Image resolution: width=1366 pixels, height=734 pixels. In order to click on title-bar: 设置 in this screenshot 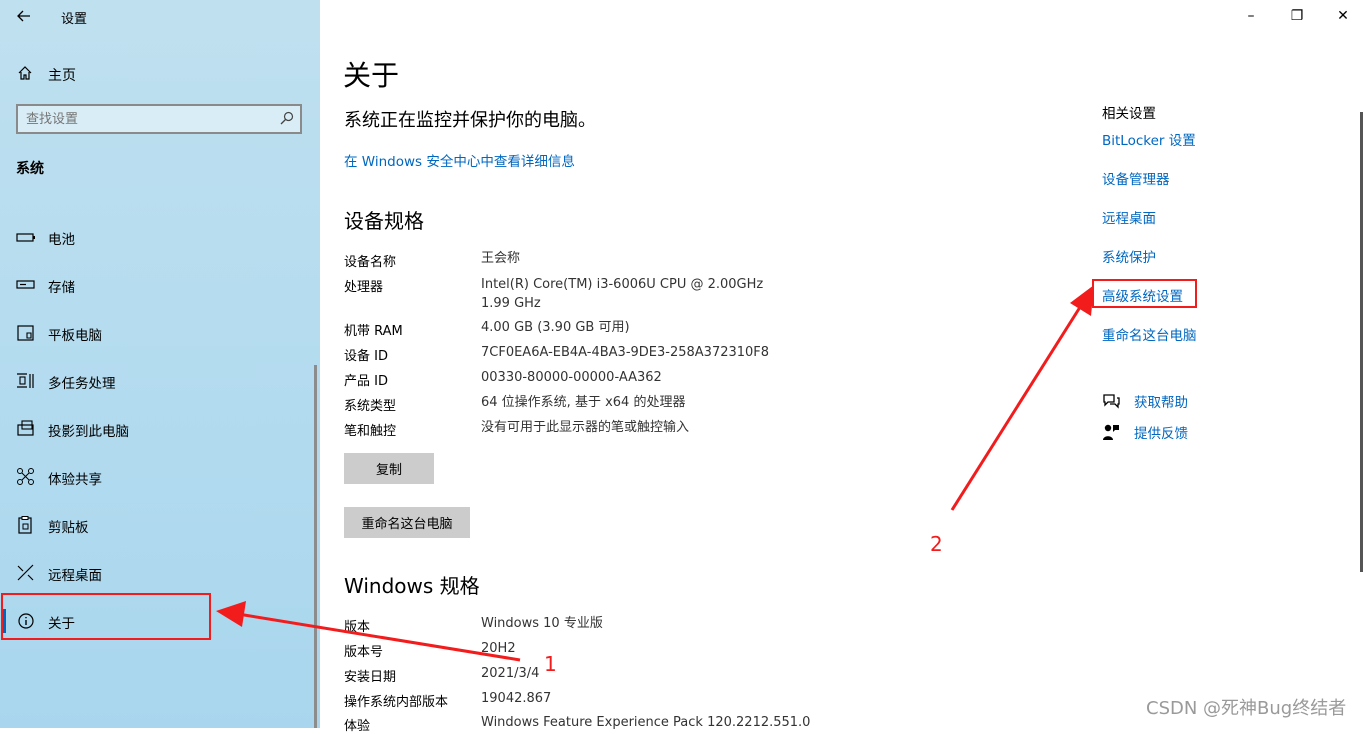, I will do `click(160, 16)`.